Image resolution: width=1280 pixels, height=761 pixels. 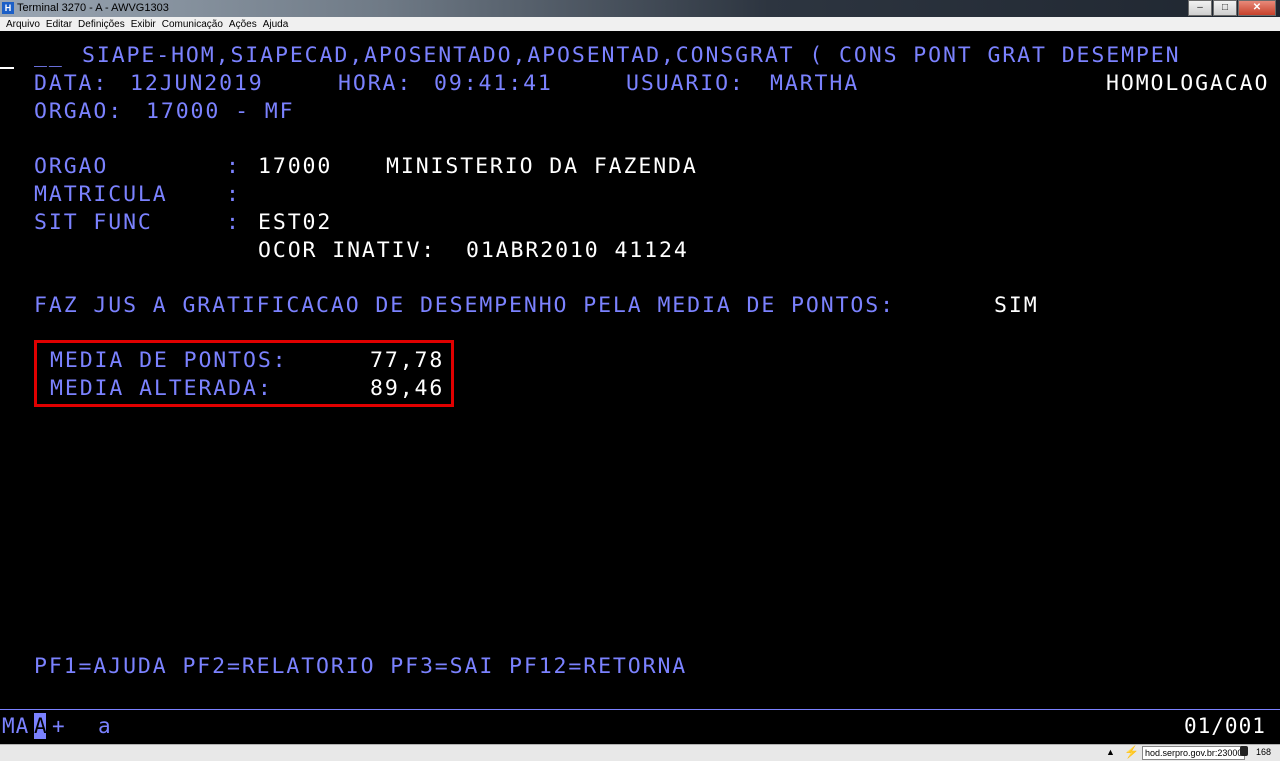 I want to click on orgao-header-value: 17000 - MF, so click(x=220, y=111).